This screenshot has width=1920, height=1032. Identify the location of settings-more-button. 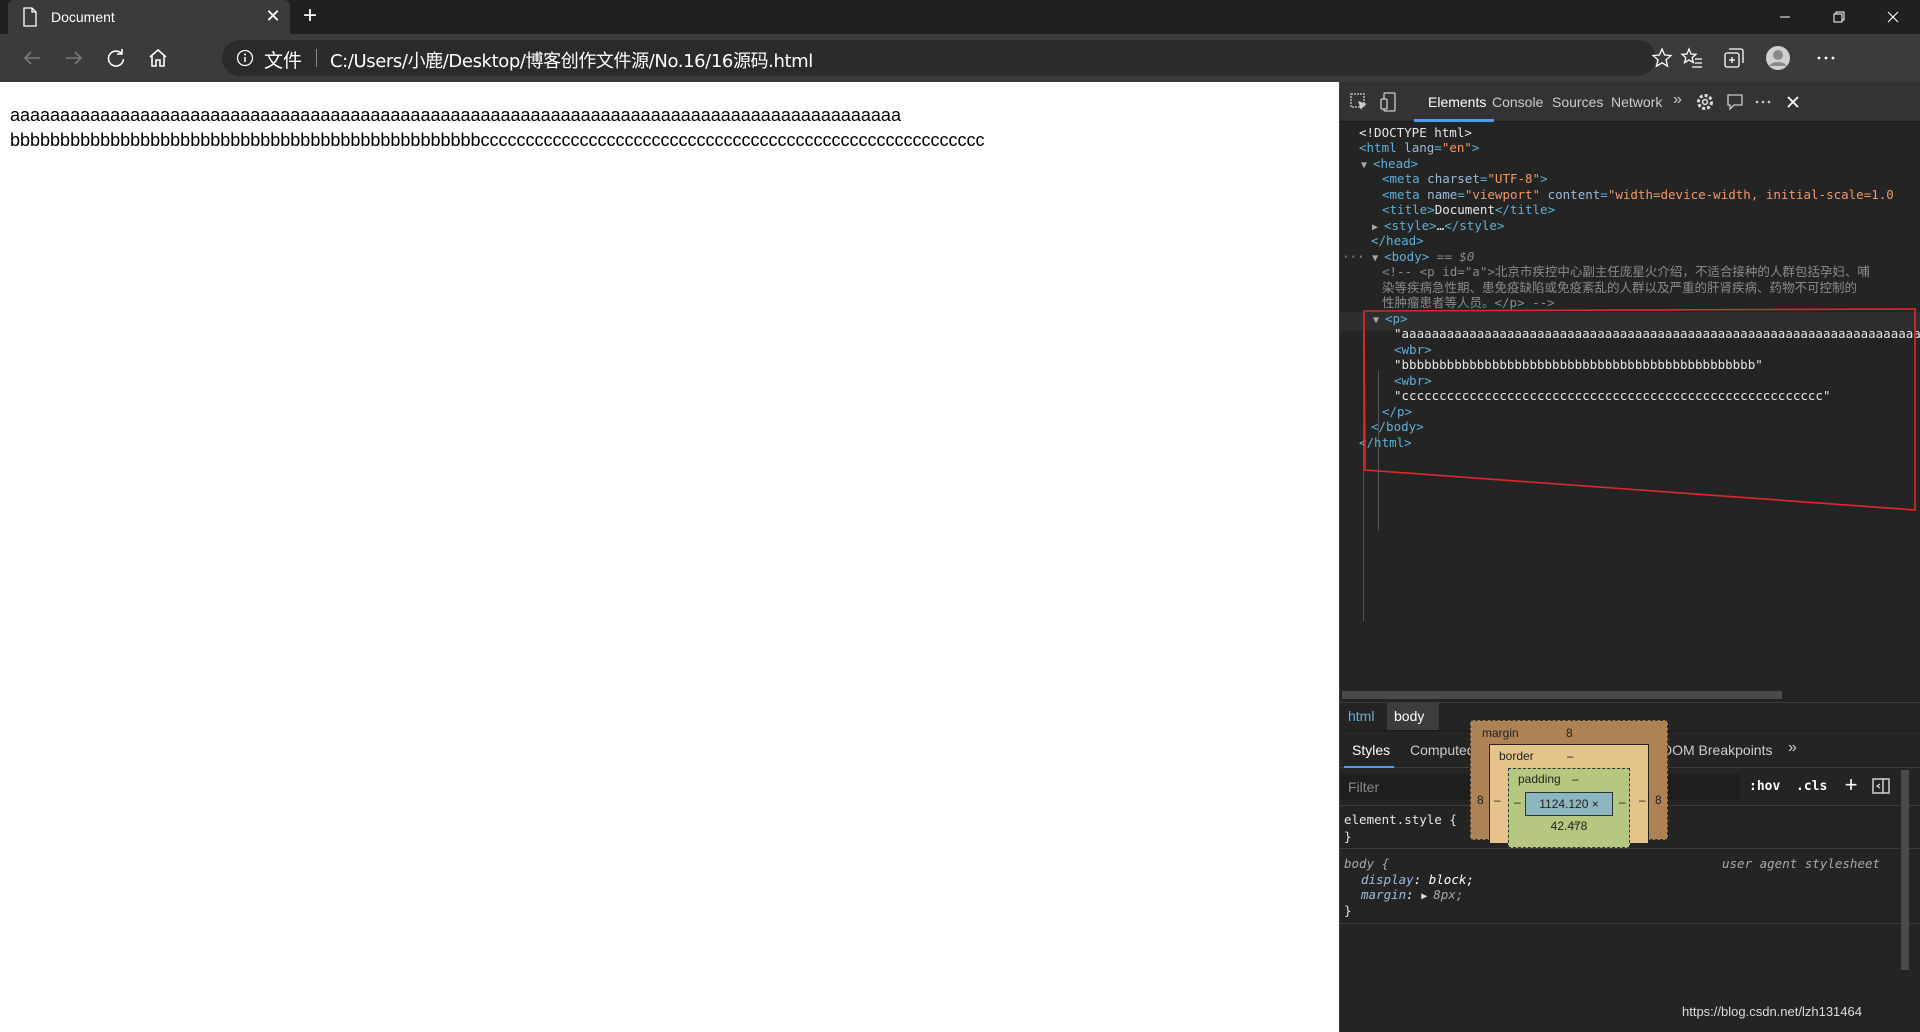
(1826, 58).